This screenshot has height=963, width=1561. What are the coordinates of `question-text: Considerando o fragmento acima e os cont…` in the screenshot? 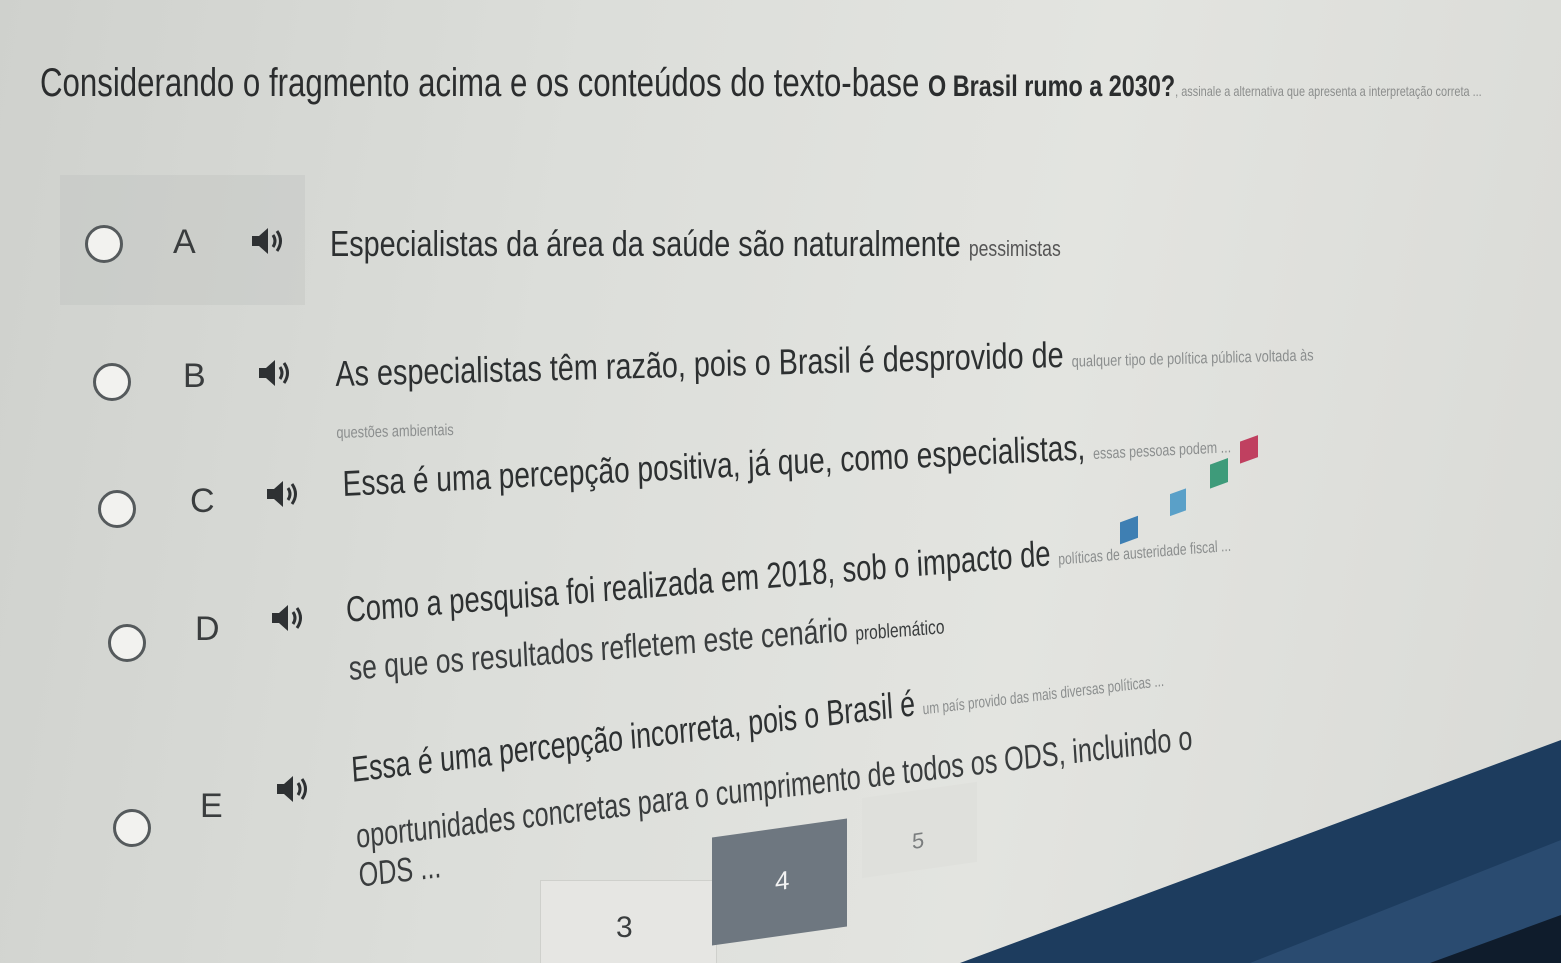 It's located at (761, 87).